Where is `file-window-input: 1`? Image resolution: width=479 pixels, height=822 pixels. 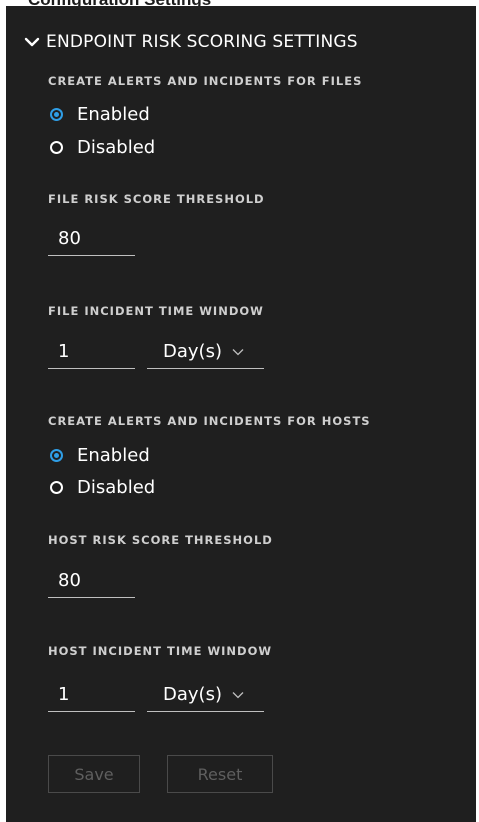 file-window-input: 1 is located at coordinates (91, 352).